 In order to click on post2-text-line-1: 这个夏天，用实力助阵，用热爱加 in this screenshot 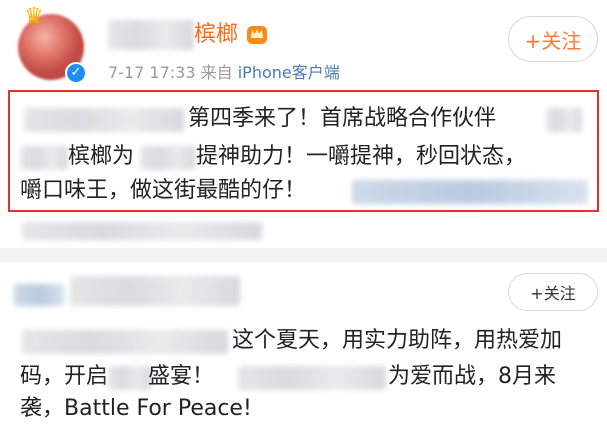, I will do `click(397, 340)`.